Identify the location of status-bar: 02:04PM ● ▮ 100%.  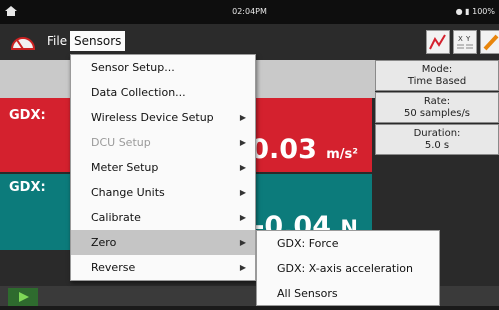
(249, 12).